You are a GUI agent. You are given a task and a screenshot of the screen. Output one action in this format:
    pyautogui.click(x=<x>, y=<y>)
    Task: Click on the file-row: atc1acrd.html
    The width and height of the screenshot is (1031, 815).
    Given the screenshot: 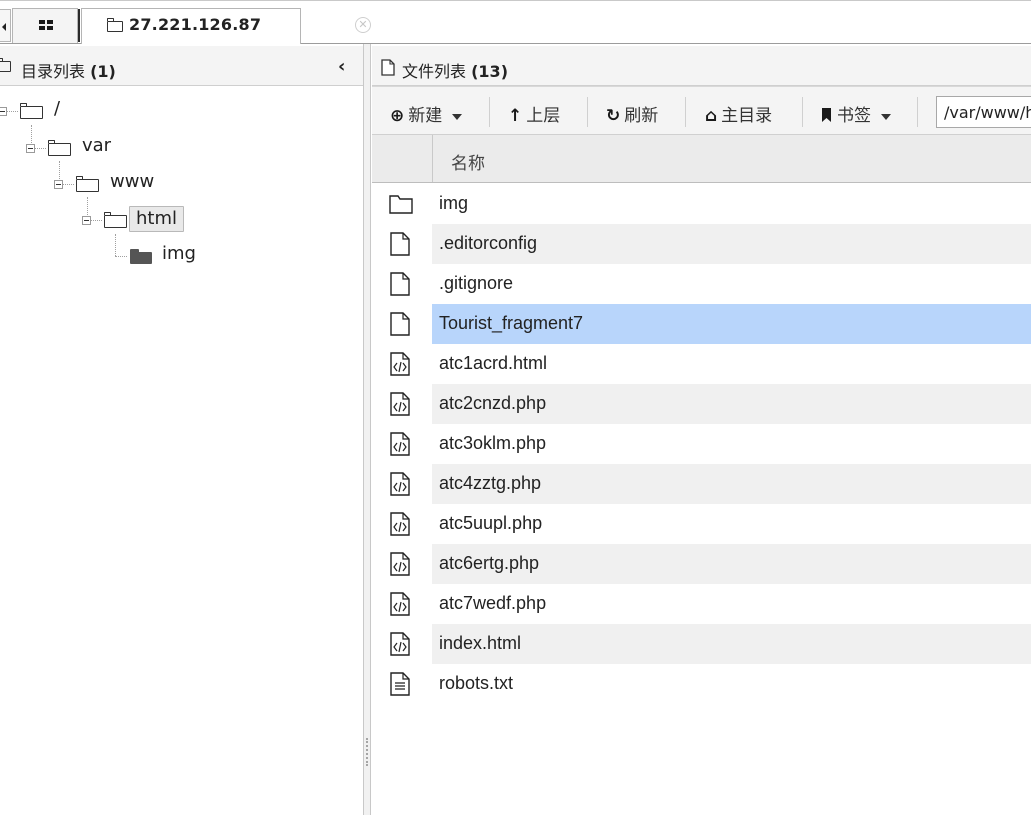 What is the action you would take?
    pyautogui.click(x=701, y=364)
    